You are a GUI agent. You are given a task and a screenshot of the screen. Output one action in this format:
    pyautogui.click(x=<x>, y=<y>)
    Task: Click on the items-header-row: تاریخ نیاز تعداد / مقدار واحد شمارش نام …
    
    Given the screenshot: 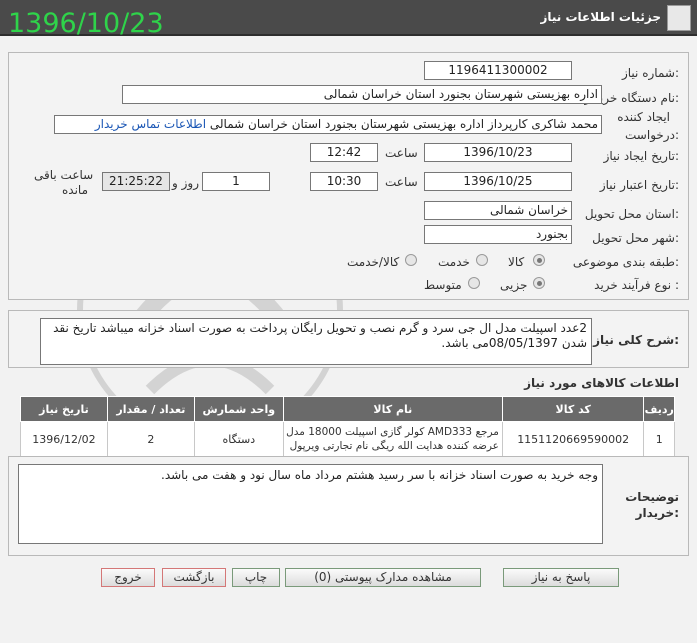 What is the action you would take?
    pyautogui.click(x=347, y=409)
    